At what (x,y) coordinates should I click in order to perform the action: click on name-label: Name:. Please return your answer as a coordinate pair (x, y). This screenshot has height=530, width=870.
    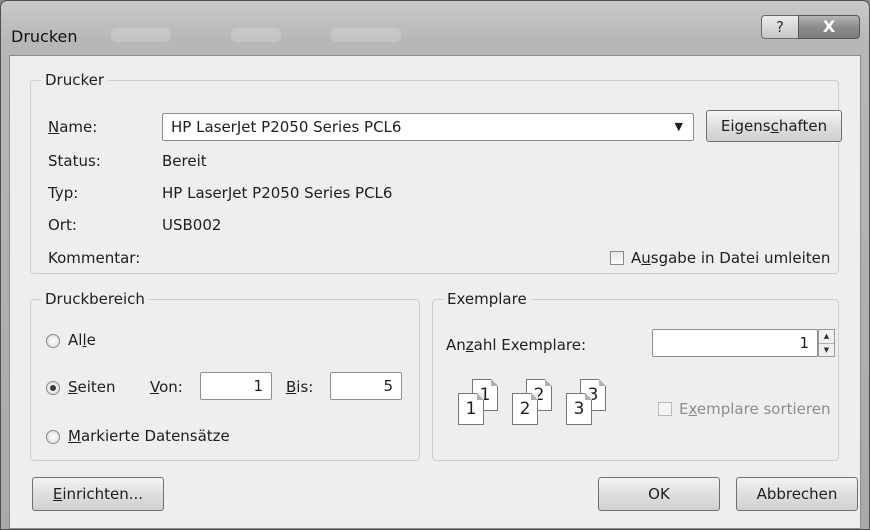
    Looking at the image, I should click on (73, 127).